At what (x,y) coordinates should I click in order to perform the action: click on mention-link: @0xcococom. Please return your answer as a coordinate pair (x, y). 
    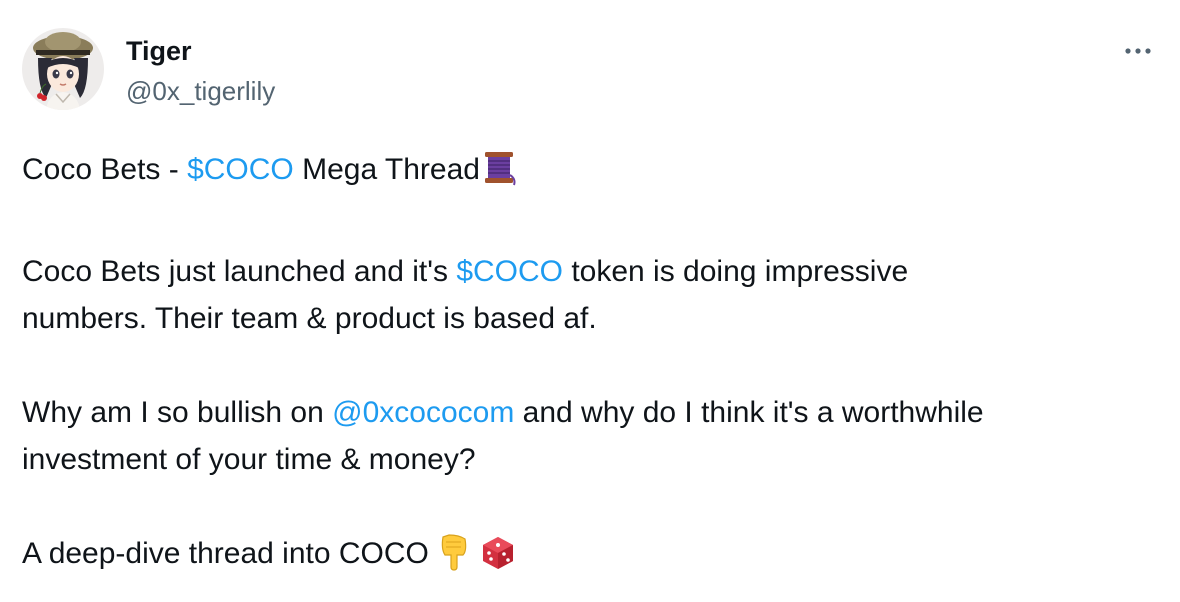
    Looking at the image, I should click on (423, 412).